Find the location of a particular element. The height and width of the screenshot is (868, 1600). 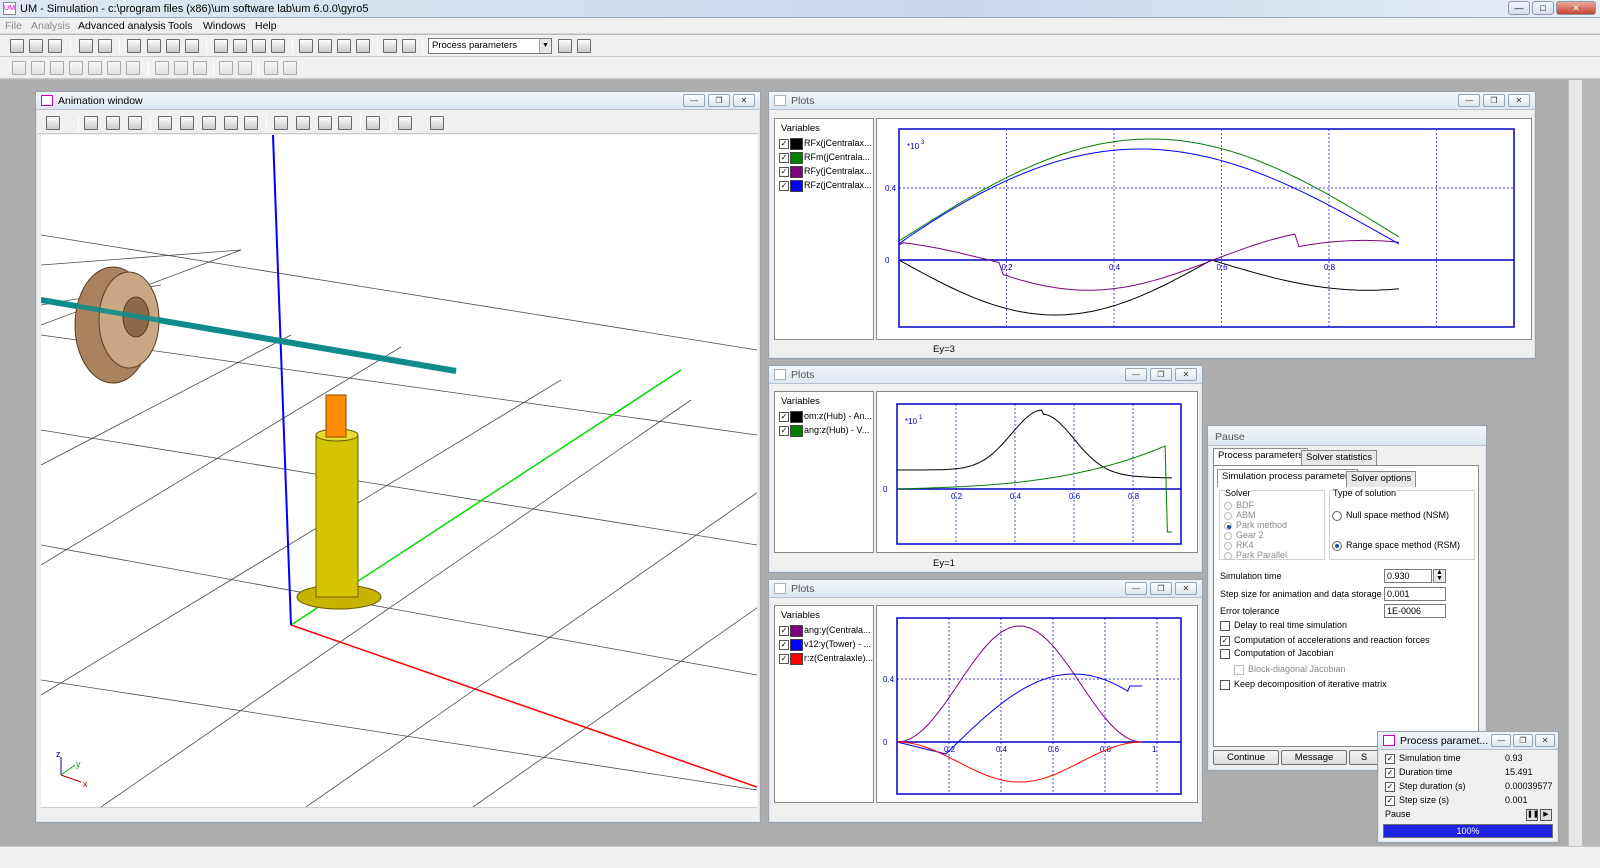

run-icon is located at coordinates (86, 46).